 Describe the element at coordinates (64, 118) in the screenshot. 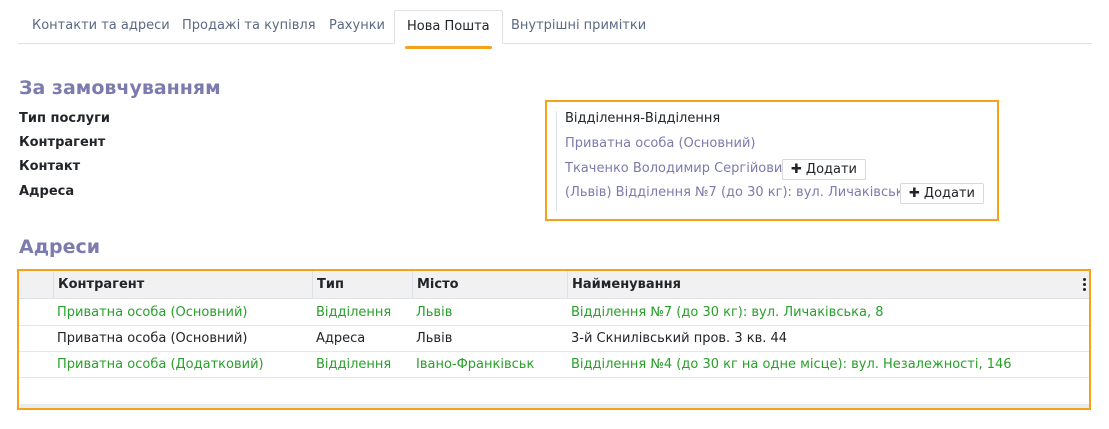

I see `service-type-label: Тип послуги` at that location.